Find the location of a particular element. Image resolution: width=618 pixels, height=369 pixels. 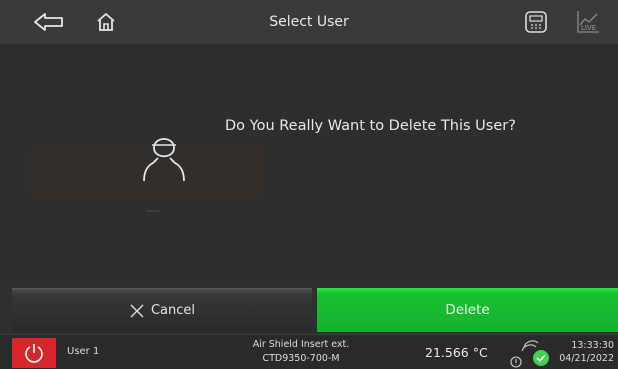

delete-button: Delete is located at coordinates (467, 310).